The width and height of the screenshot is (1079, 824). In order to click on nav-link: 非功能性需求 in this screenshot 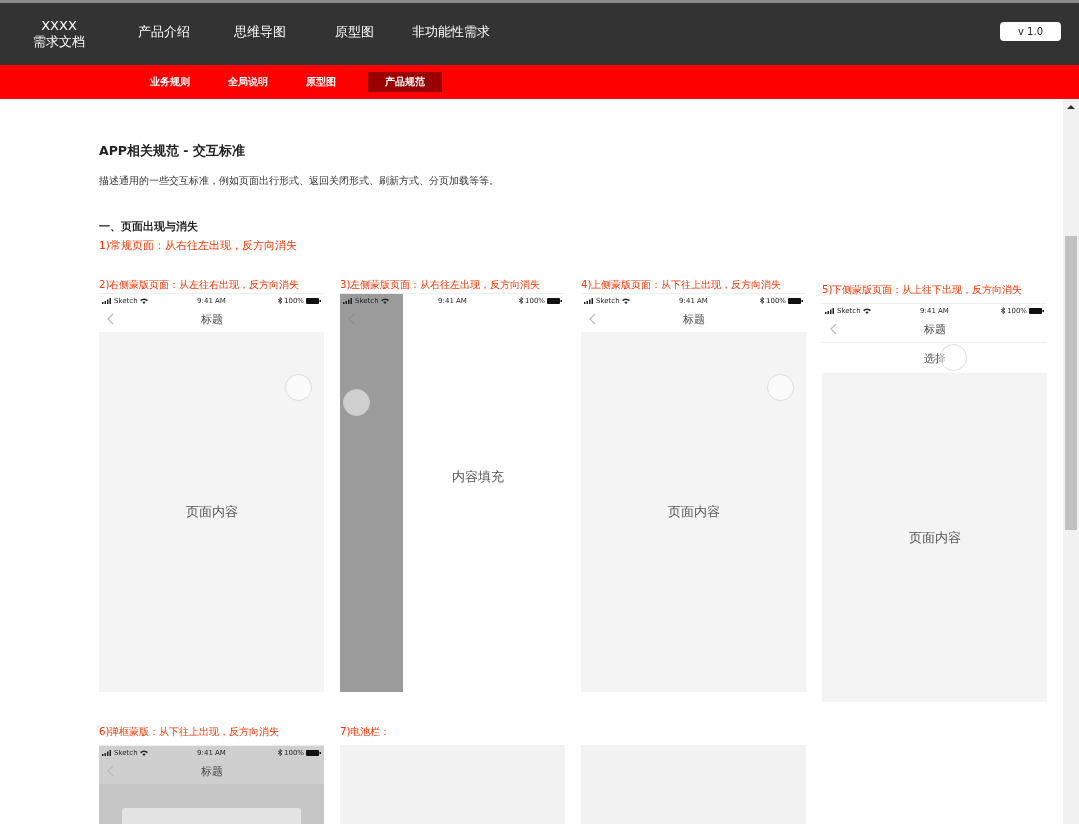, I will do `click(460, 34)`.